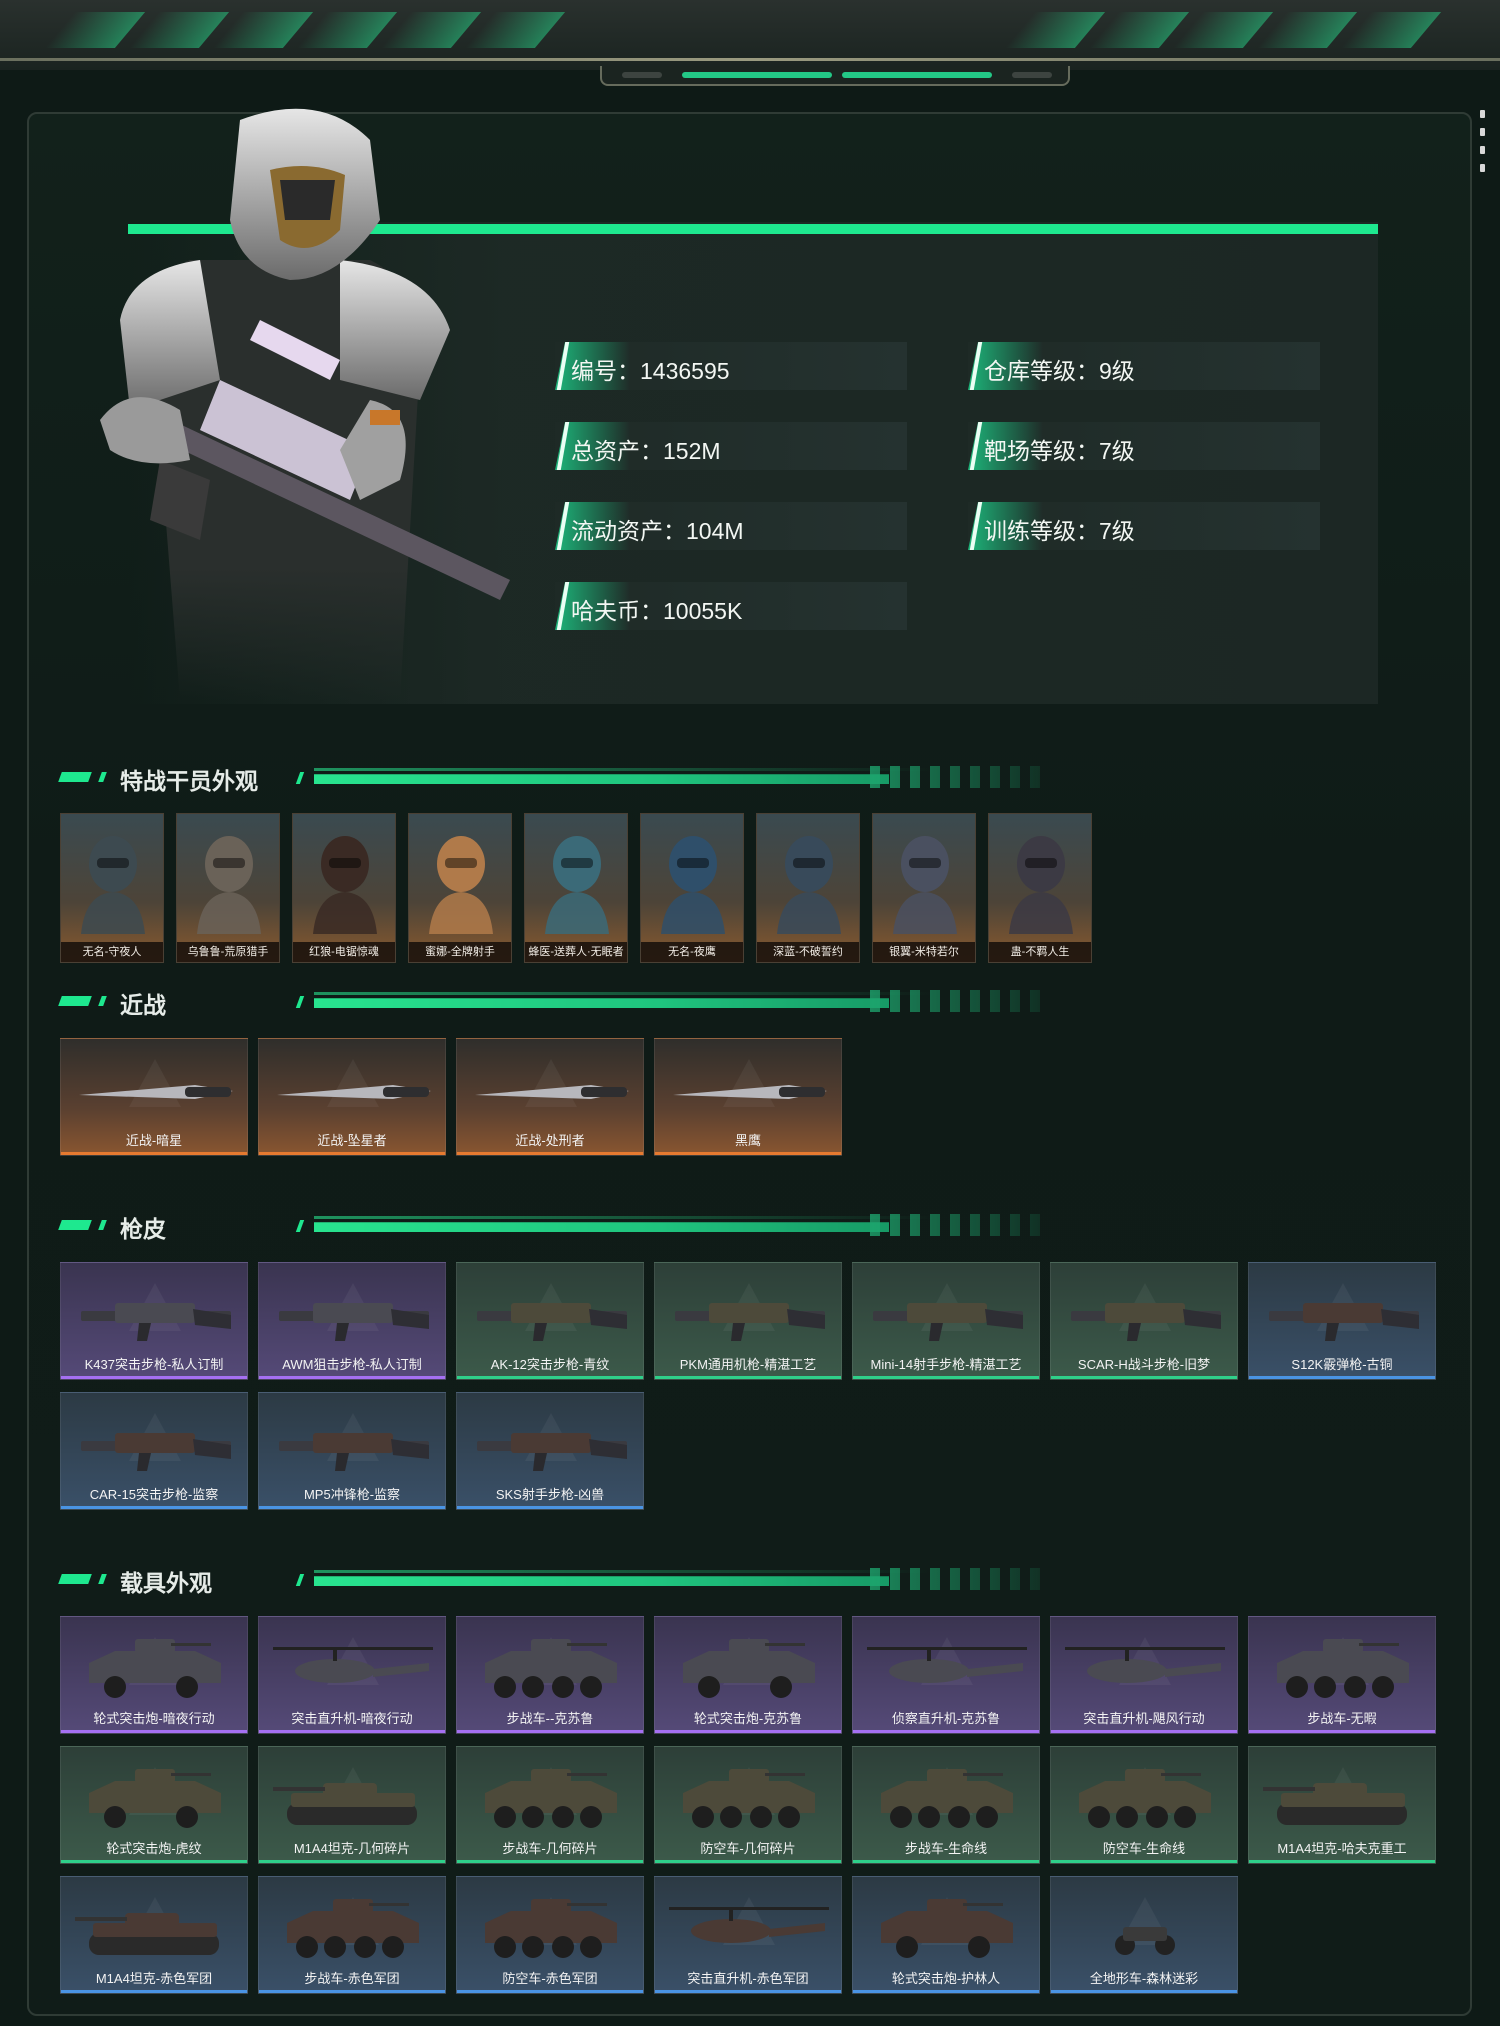  Describe the element at coordinates (154, 1675) in the screenshot. I see `vehicle-skin-card: 轮式突击炮-暗夜行动` at that location.